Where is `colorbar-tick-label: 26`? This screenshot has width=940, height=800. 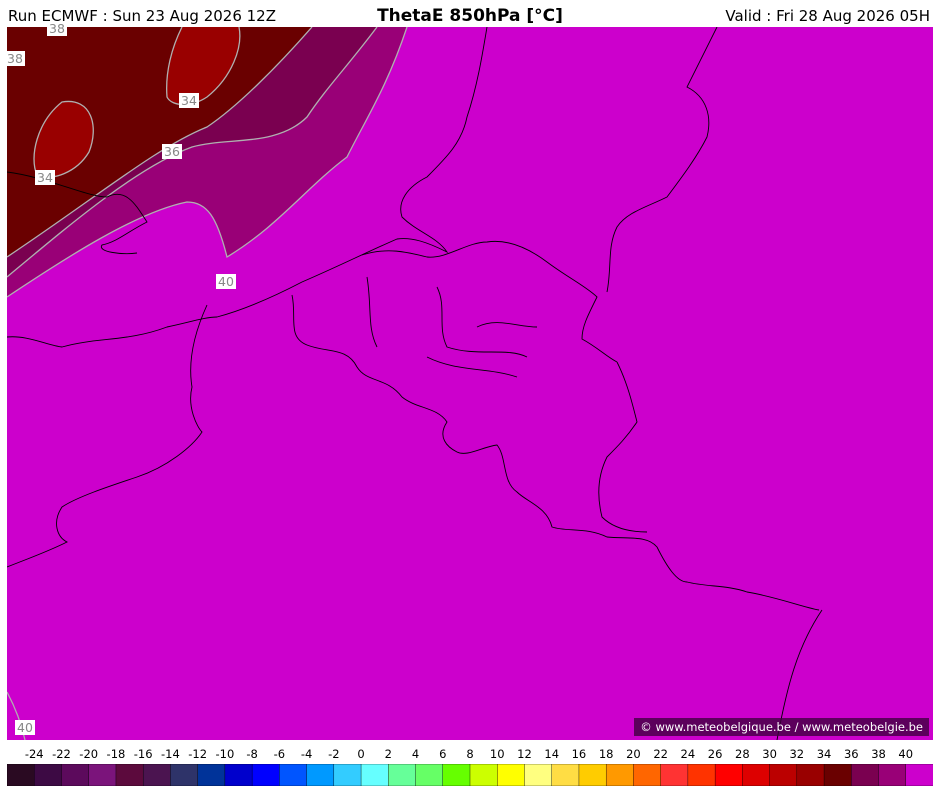
colorbar-tick-label: 26 is located at coordinates (715, 754).